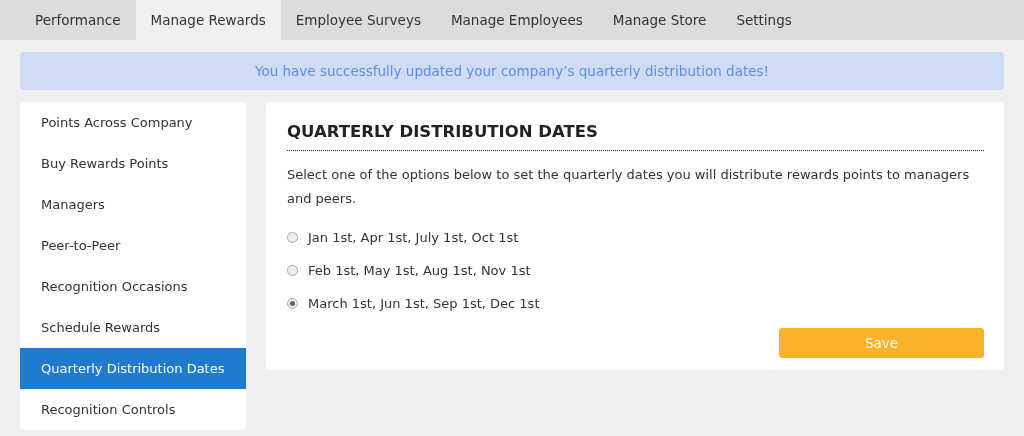 This screenshot has width=1024, height=436. Describe the element at coordinates (208, 20) in the screenshot. I see `nav-tab: Manage Rewards` at that location.